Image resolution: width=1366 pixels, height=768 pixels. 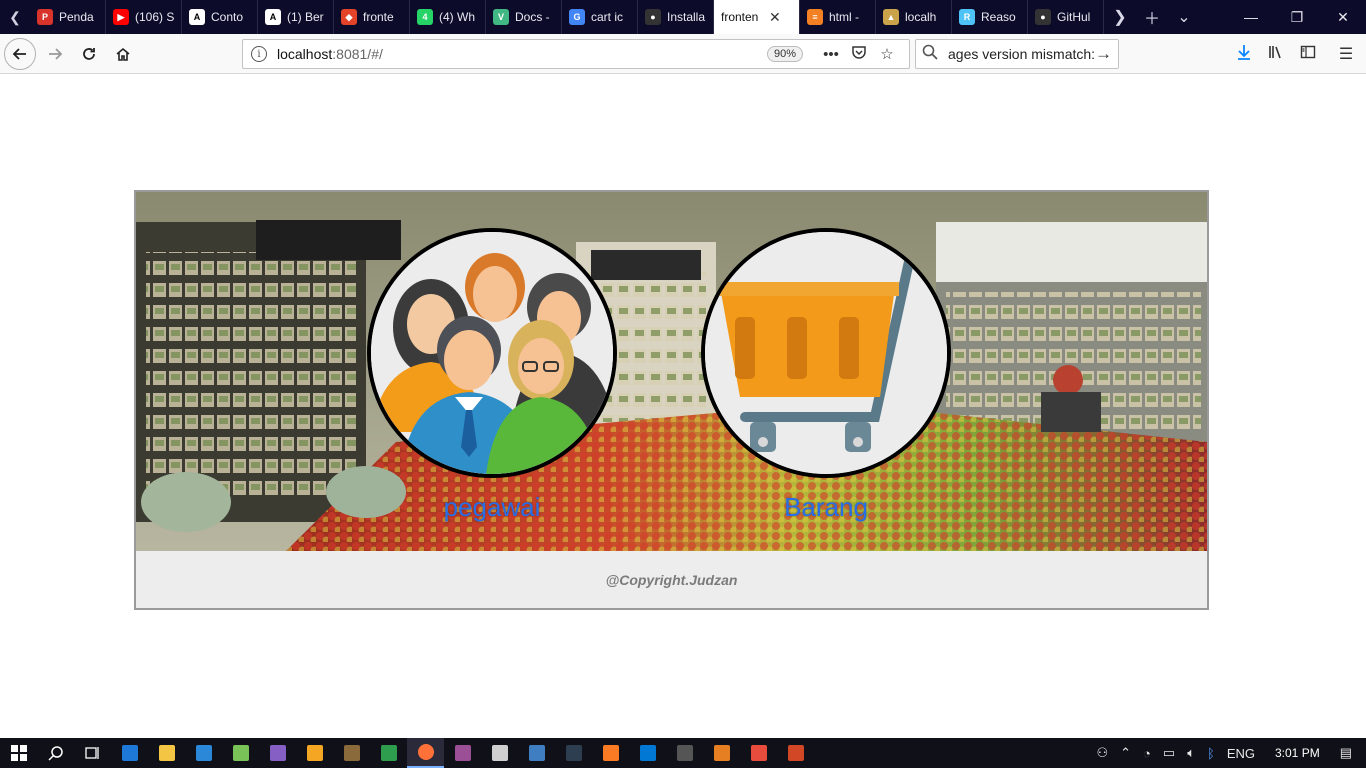 I want to click on downloads-icon, so click(x=1244, y=54).